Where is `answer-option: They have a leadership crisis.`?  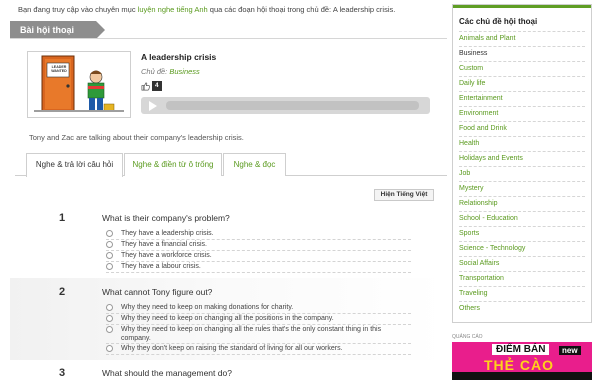
answer-option: They have a leadership crisis. is located at coordinates (258, 234).